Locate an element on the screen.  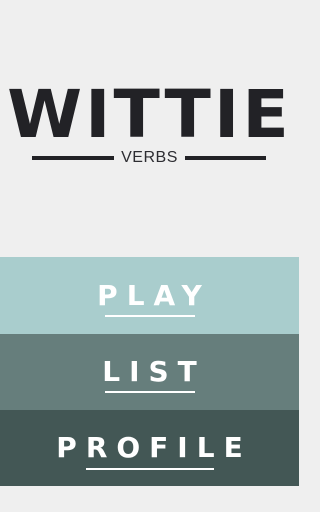
profile-underline is located at coordinates (149, 469).